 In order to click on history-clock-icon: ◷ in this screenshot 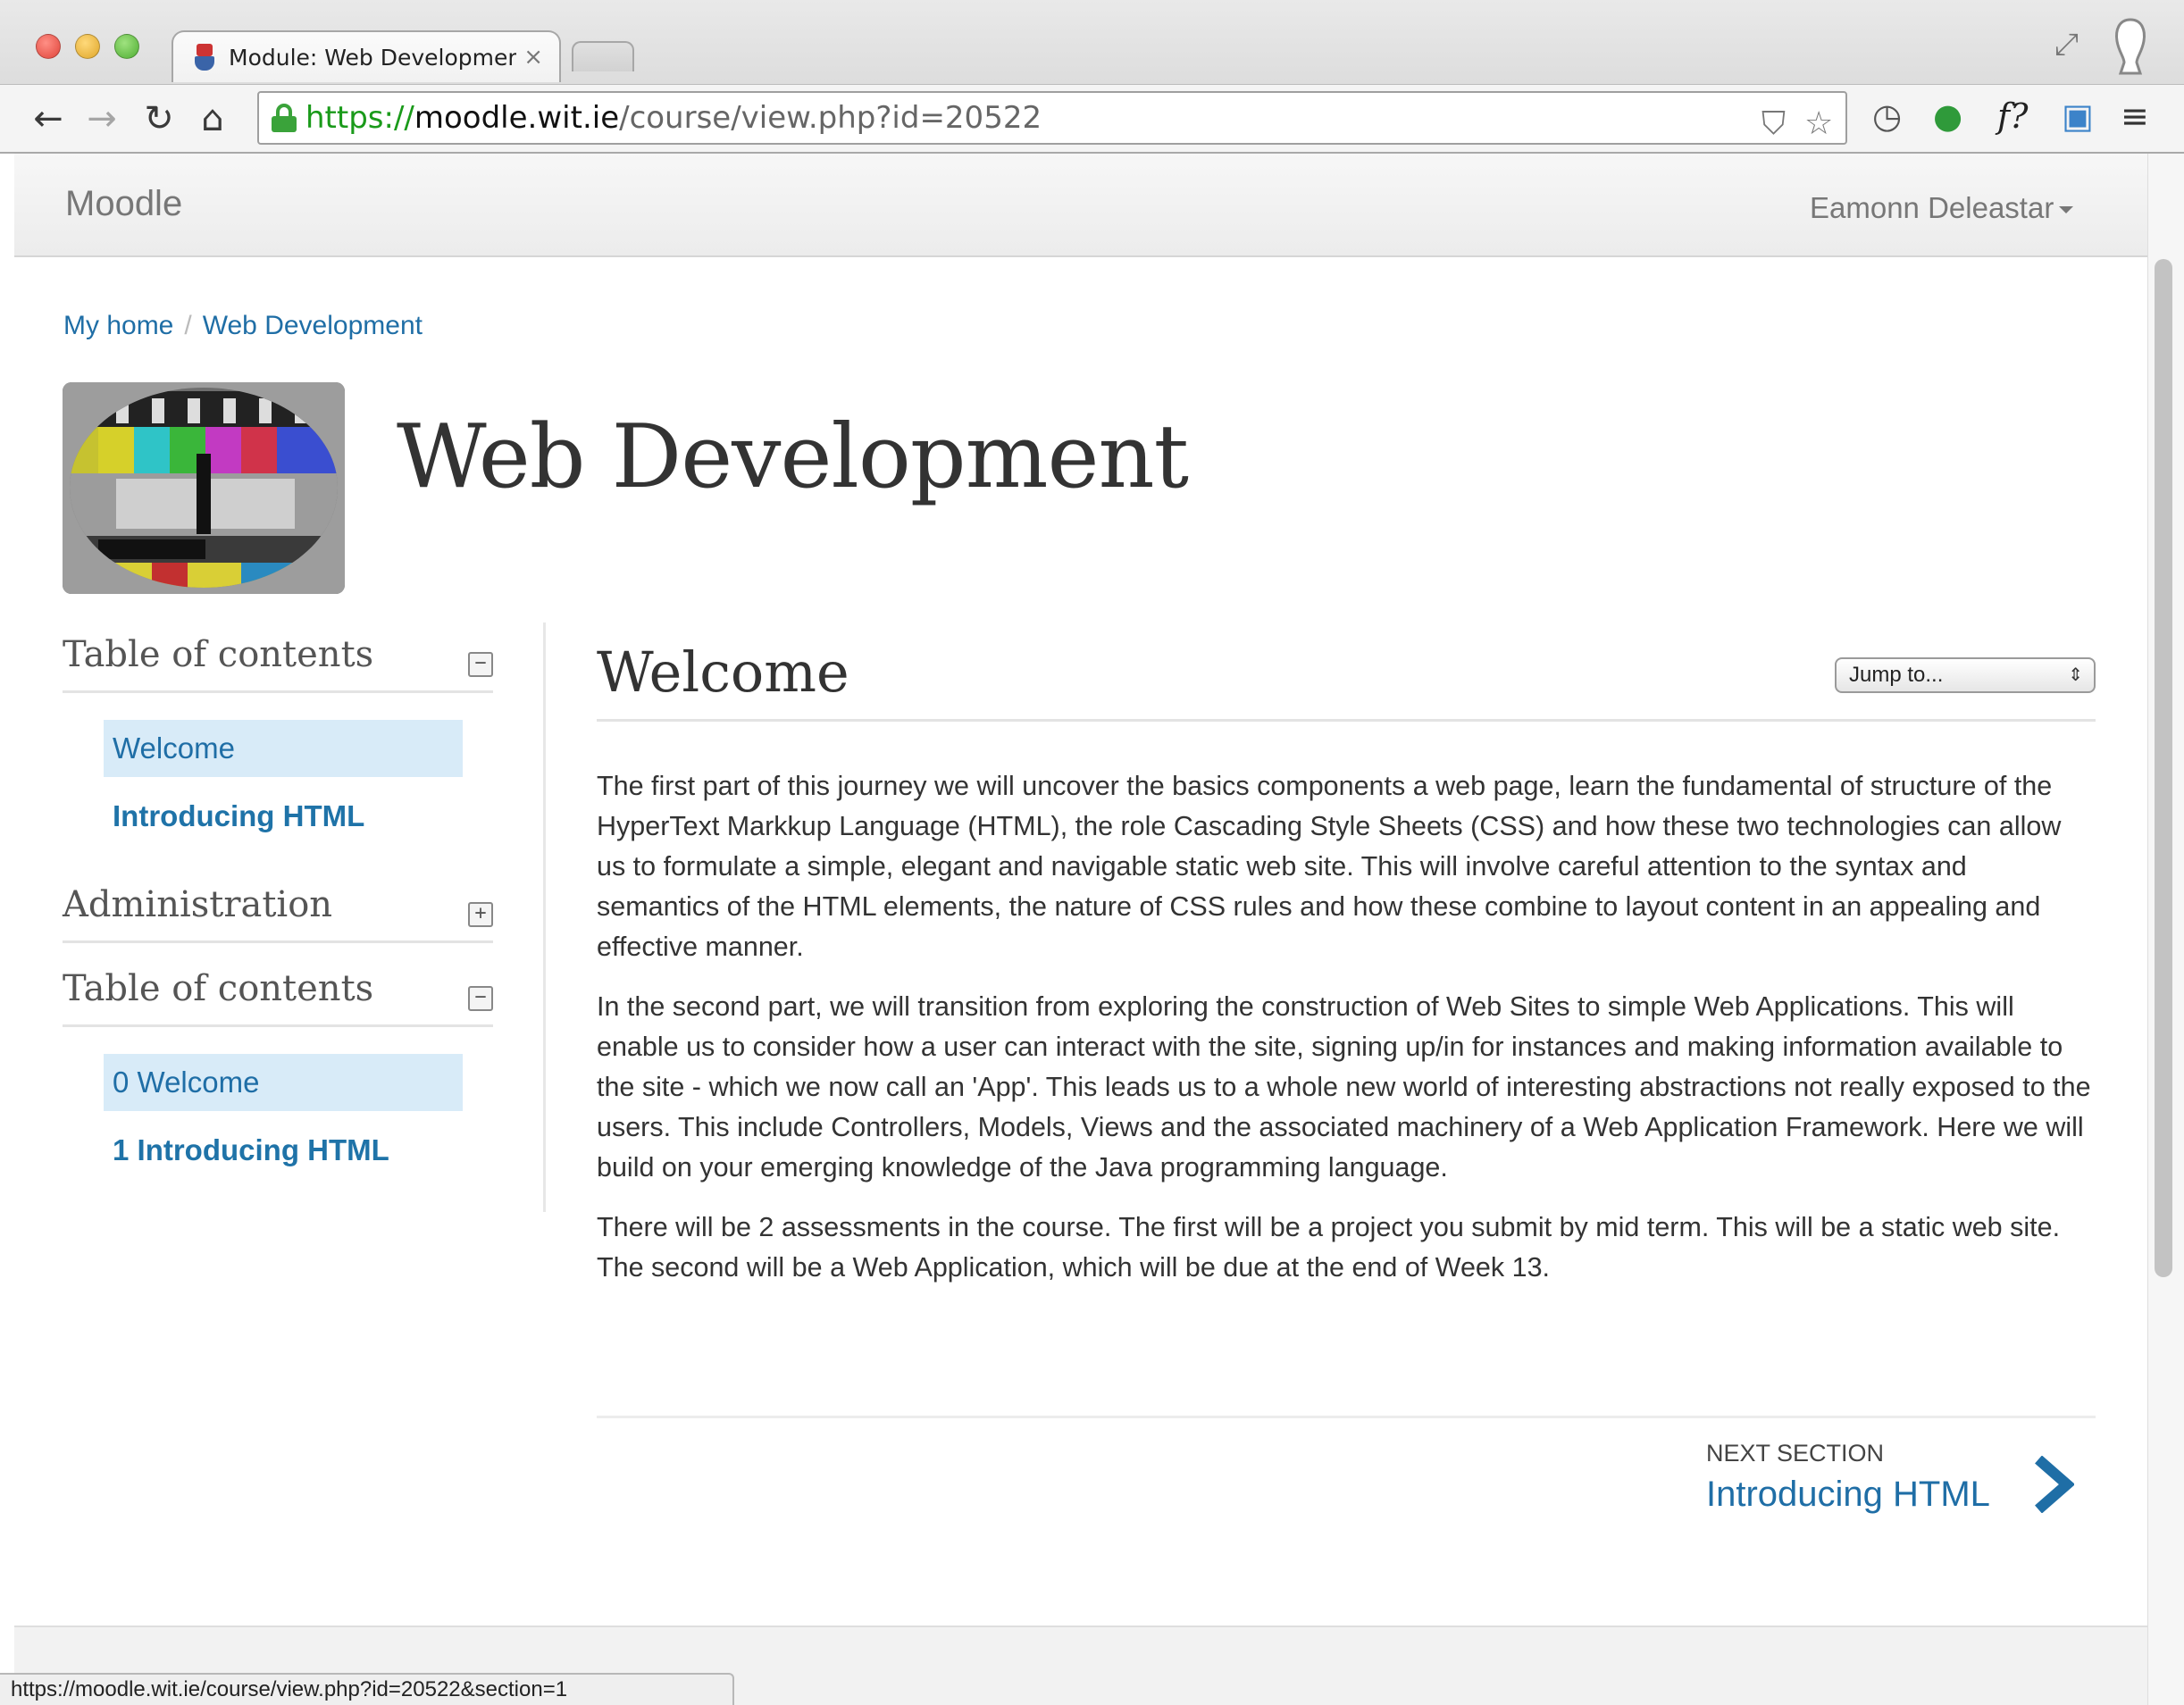, I will do `click(1887, 116)`.